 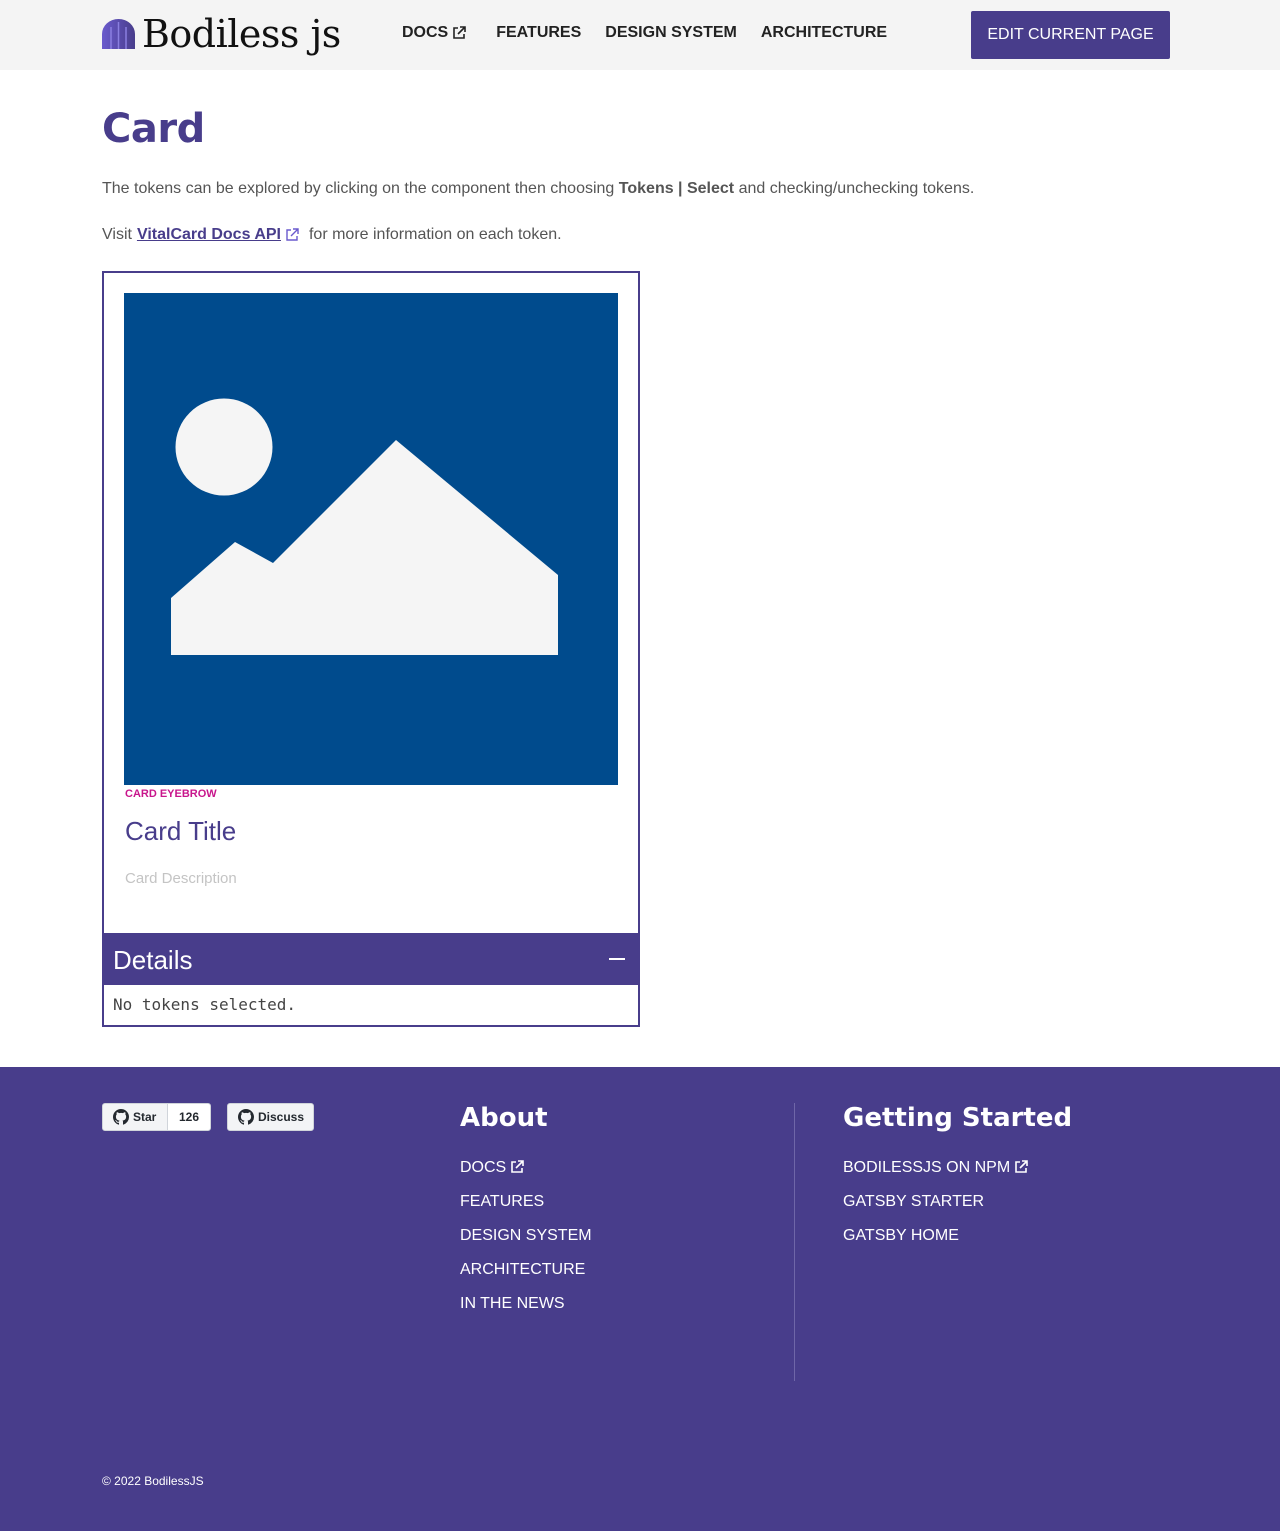 I want to click on github-star-button: Star, so click(x=135, y=1117).